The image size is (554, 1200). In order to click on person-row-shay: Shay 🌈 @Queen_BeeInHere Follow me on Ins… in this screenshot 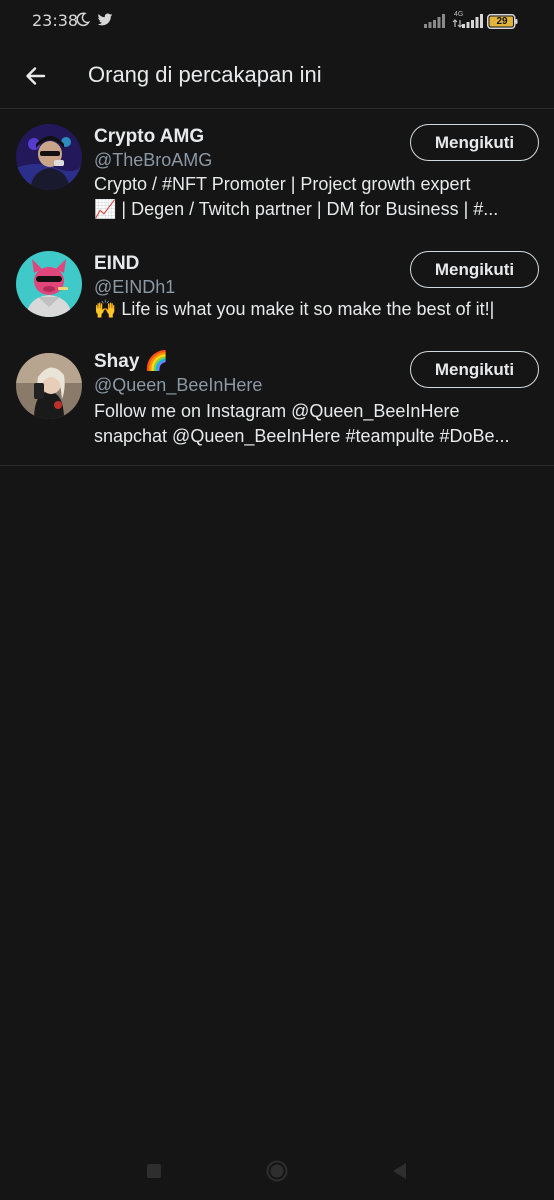, I will do `click(277, 401)`.